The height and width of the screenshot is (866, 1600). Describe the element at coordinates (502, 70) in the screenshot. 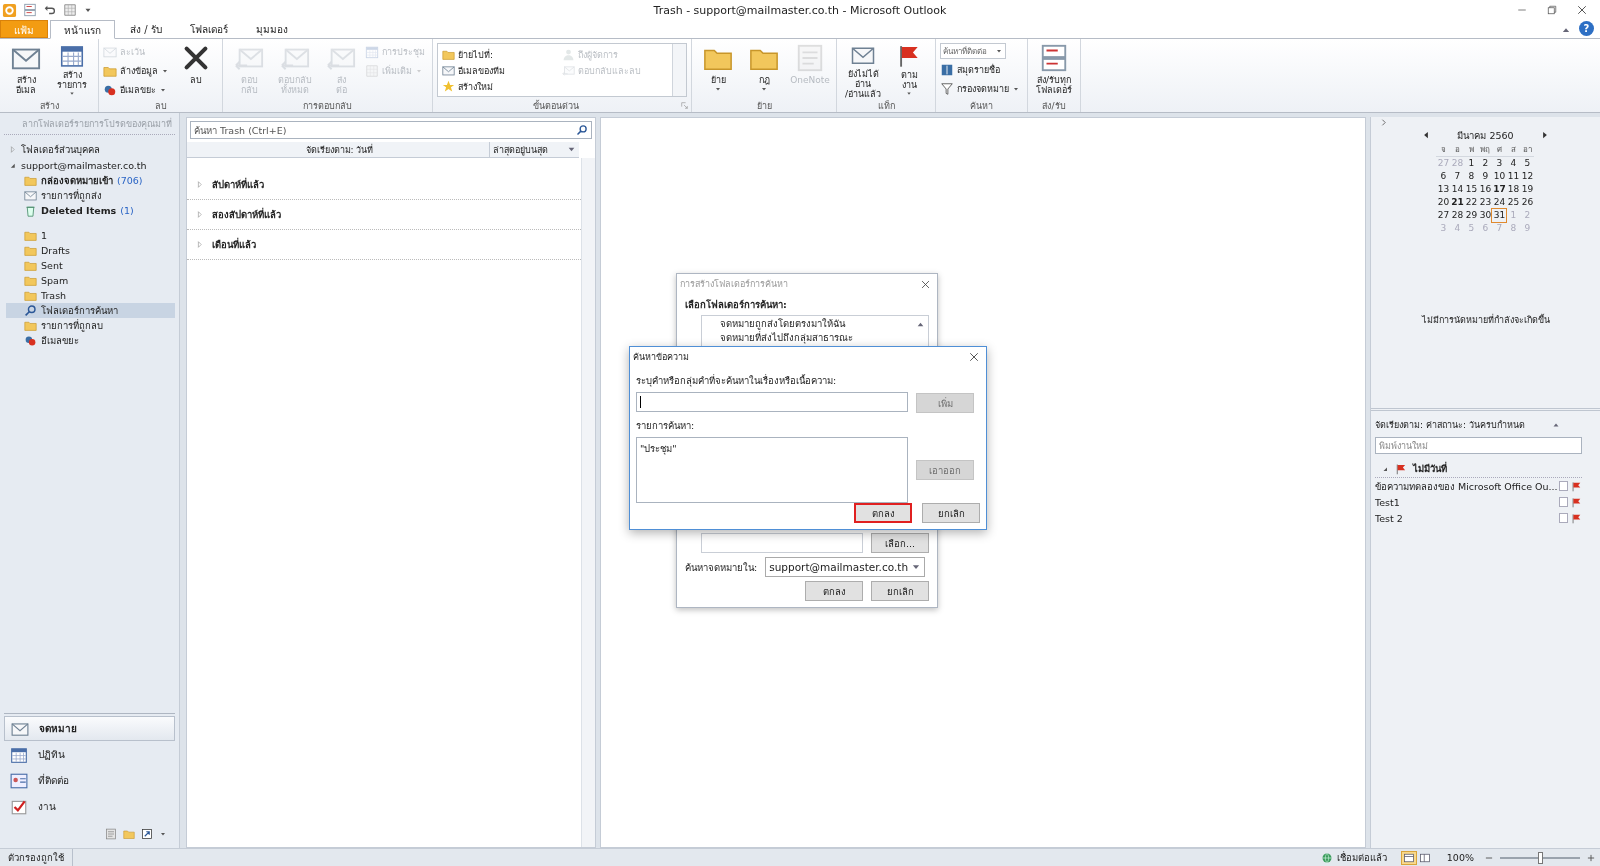

I see `quick-step: อีเมลของทีม` at that location.